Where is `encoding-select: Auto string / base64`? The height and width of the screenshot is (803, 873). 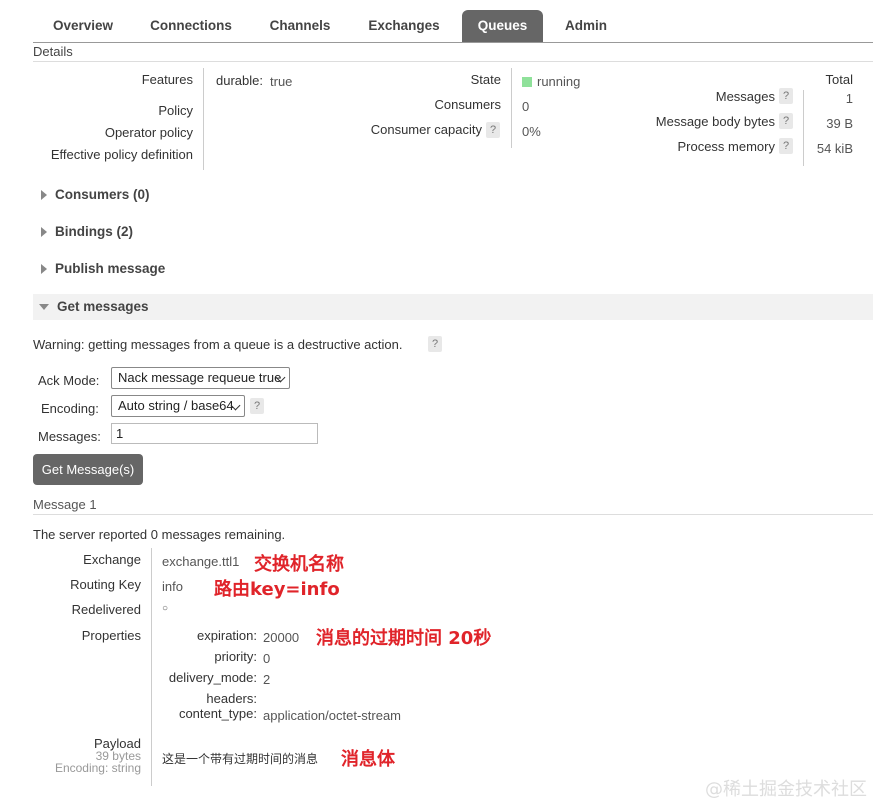 encoding-select: Auto string / base64 is located at coordinates (178, 406).